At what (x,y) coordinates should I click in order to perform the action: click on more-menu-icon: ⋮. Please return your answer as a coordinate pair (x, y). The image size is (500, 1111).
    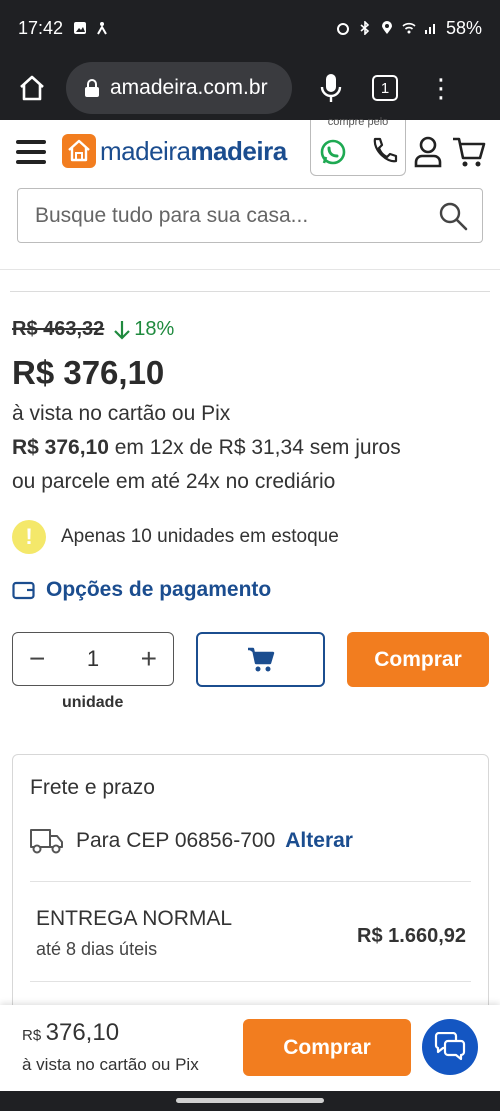
    Looking at the image, I should click on (441, 88).